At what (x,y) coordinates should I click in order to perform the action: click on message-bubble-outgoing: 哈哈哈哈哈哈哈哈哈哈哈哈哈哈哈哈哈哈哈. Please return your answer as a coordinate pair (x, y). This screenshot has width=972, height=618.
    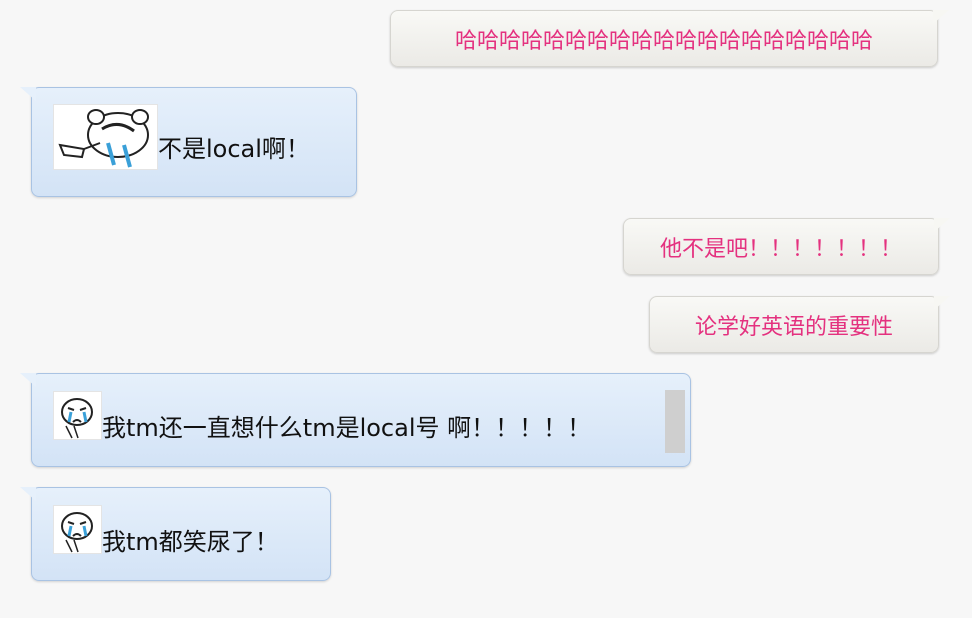
    Looking at the image, I should click on (669, 38).